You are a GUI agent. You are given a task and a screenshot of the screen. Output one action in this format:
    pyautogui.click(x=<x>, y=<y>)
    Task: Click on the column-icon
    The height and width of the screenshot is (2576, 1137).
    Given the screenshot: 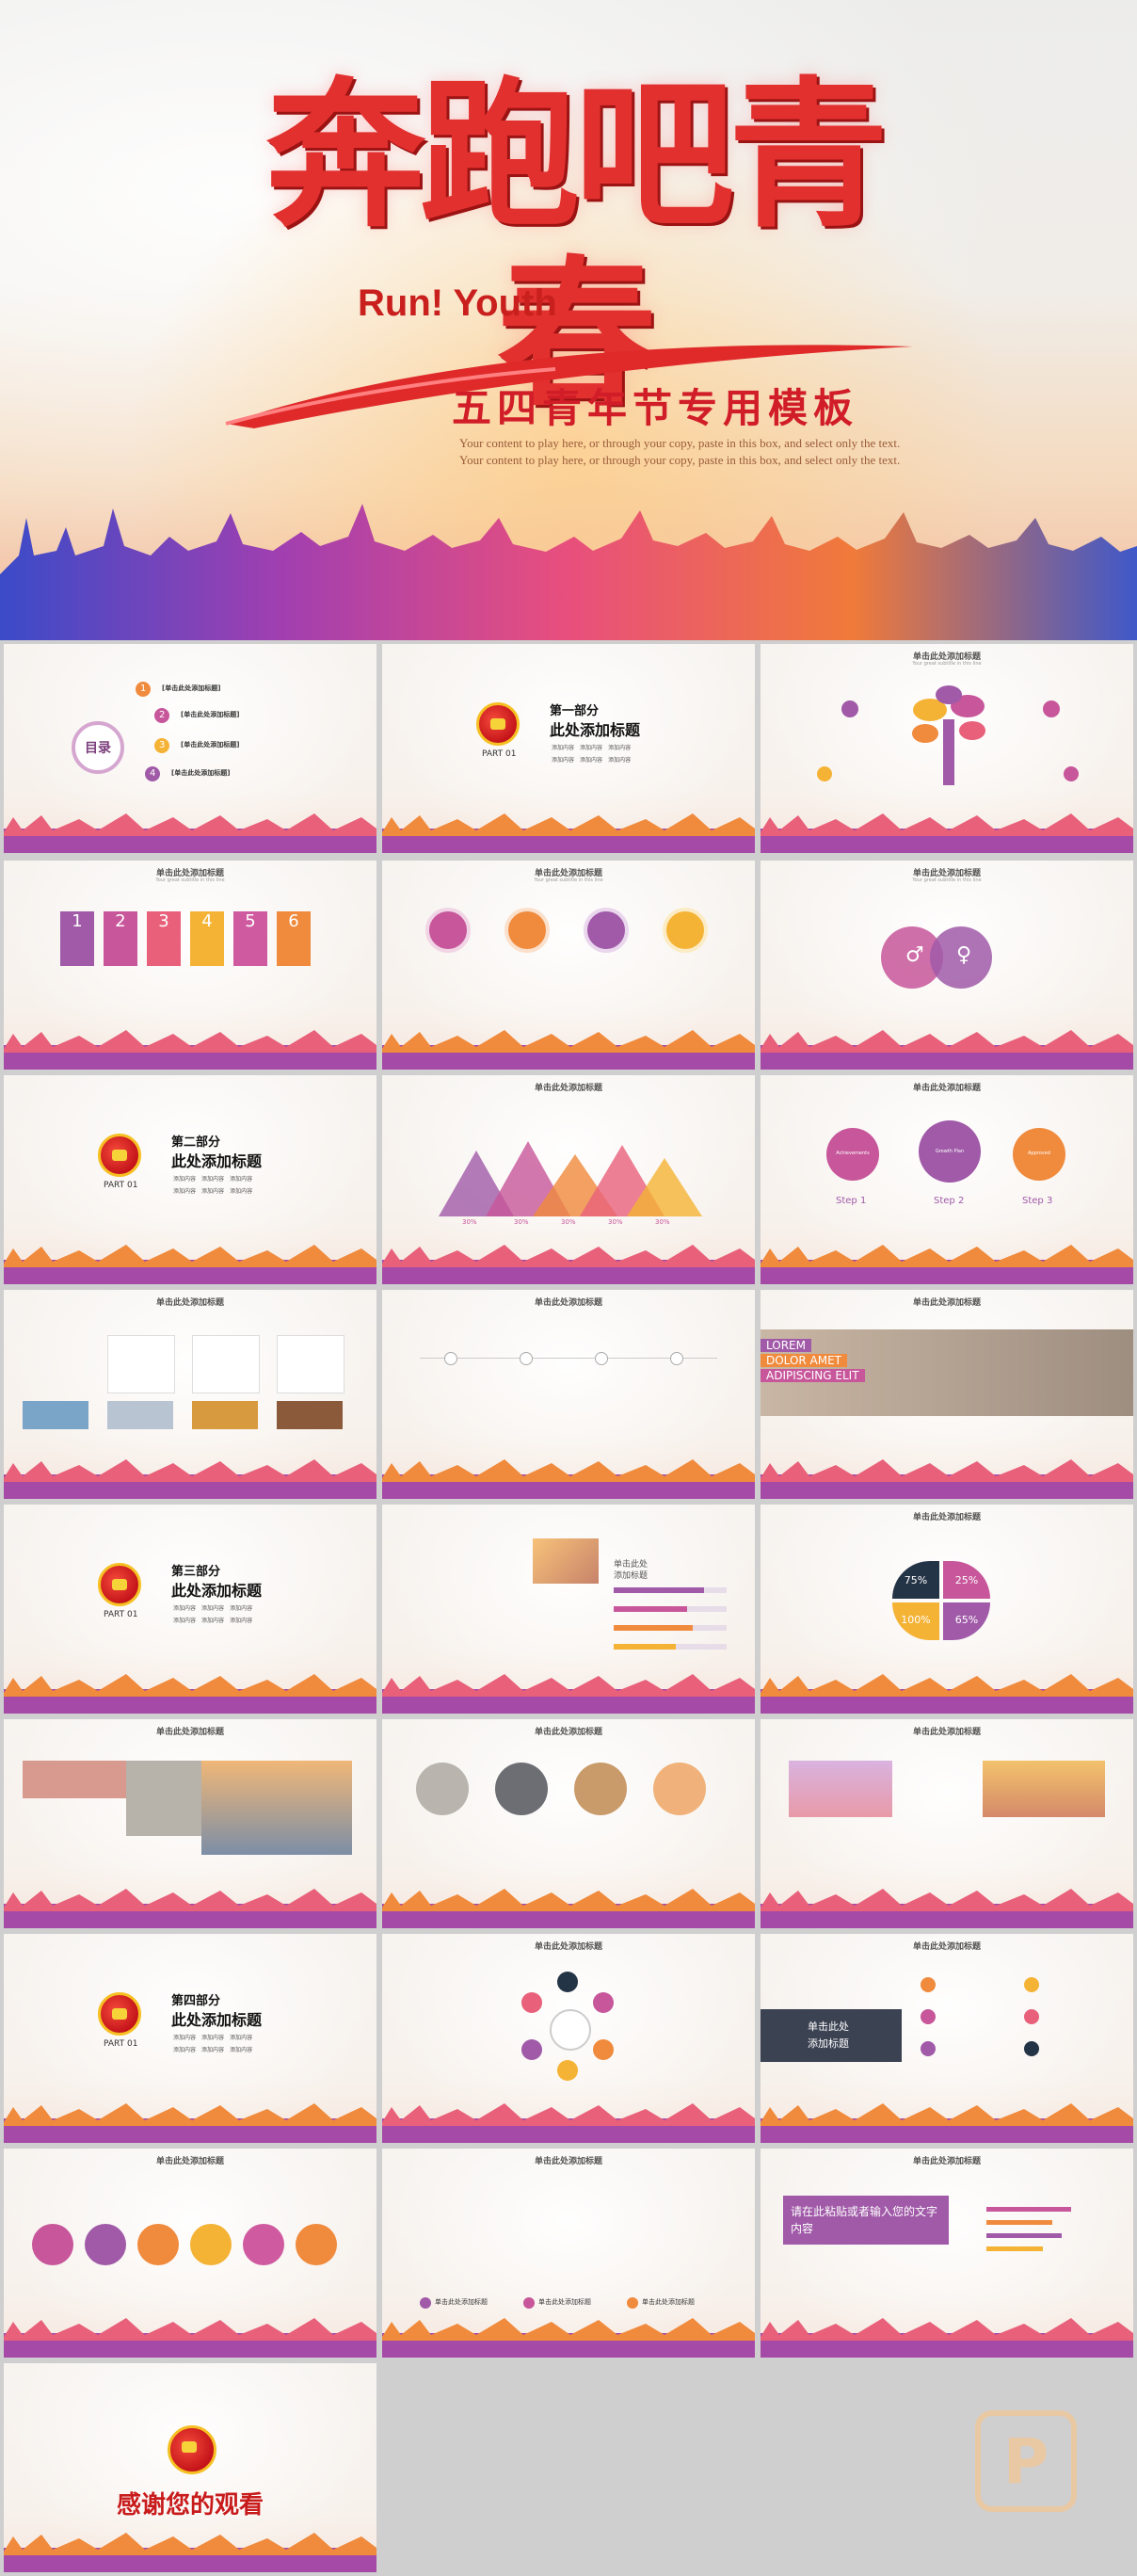 What is the action you would take?
    pyautogui.click(x=426, y=2303)
    